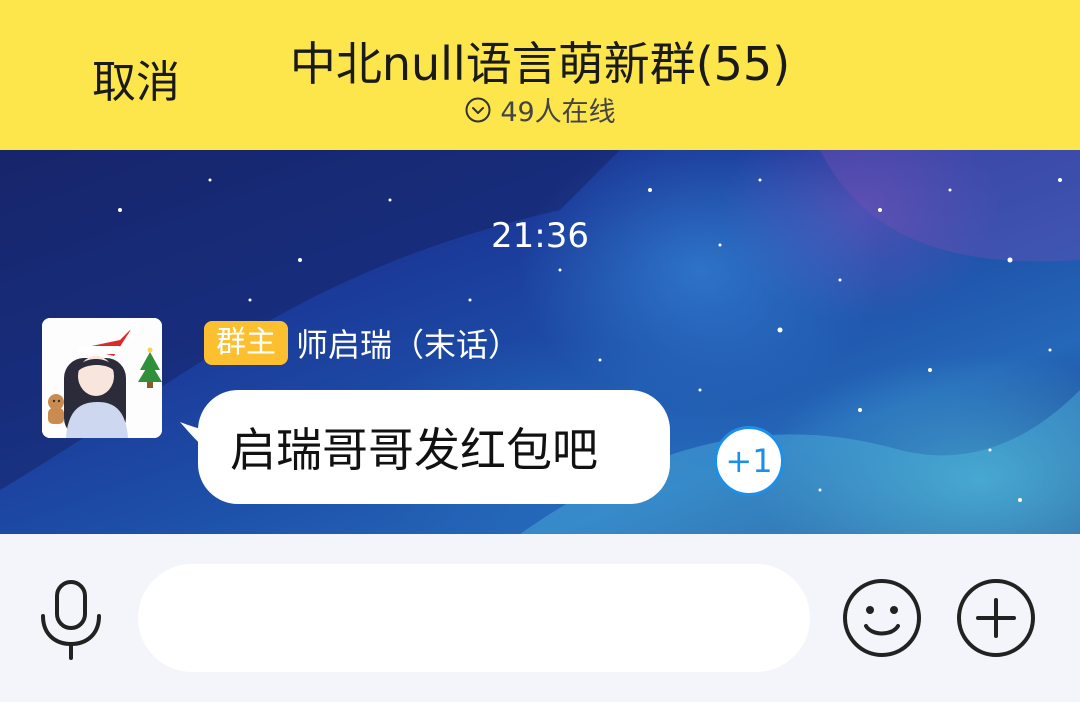 The image size is (1080, 702). I want to click on message-sender: 群主 师启瑞（末话）, so click(362, 343).